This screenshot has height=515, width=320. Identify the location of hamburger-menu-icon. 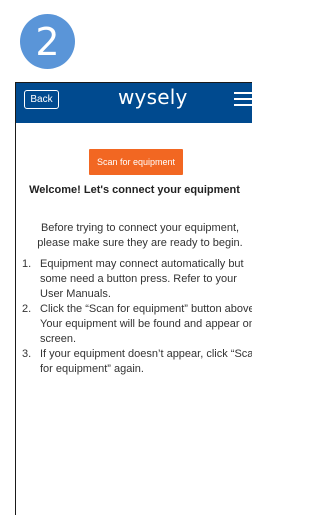
(243, 99).